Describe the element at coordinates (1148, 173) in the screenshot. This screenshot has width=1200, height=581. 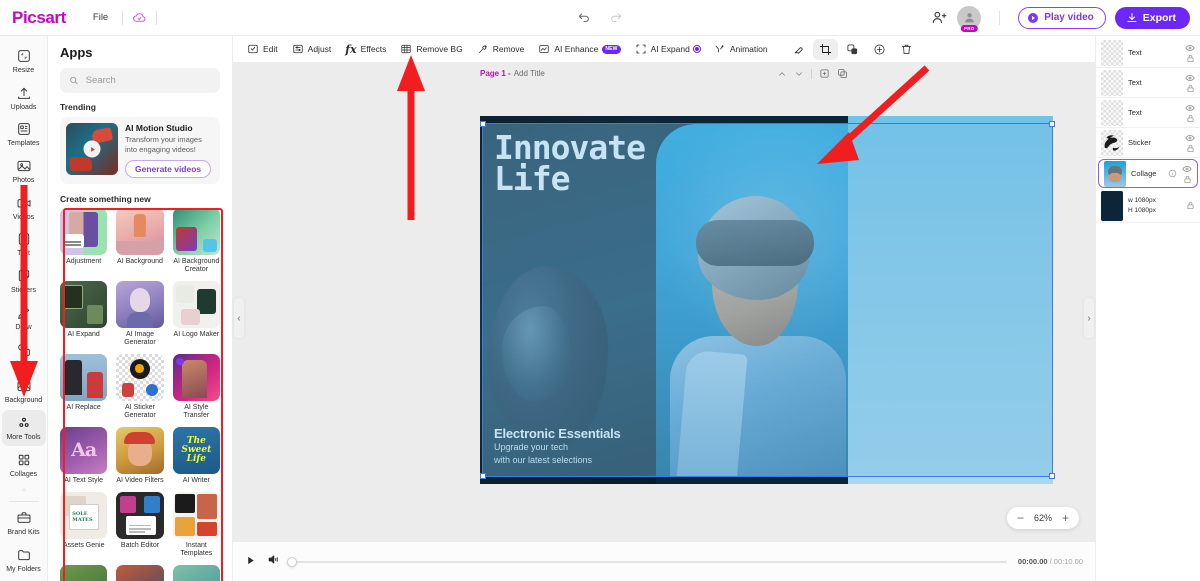
I see `layer-row-collage: Collage` at that location.